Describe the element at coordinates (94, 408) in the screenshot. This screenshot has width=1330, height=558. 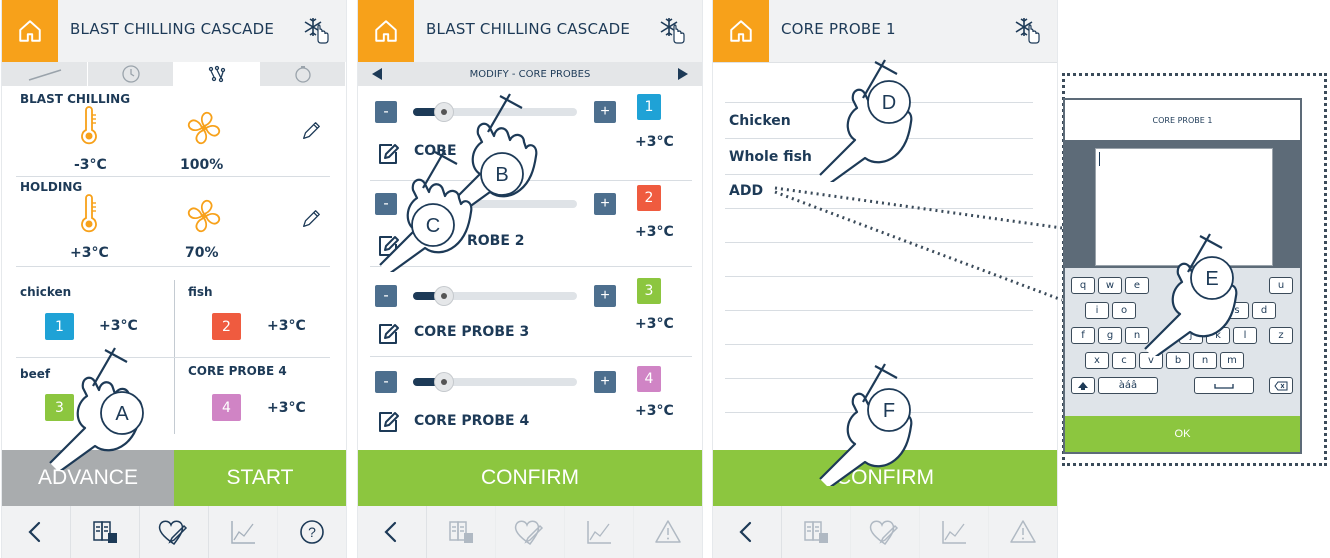
I see `pointing-hand-icon: A` at that location.